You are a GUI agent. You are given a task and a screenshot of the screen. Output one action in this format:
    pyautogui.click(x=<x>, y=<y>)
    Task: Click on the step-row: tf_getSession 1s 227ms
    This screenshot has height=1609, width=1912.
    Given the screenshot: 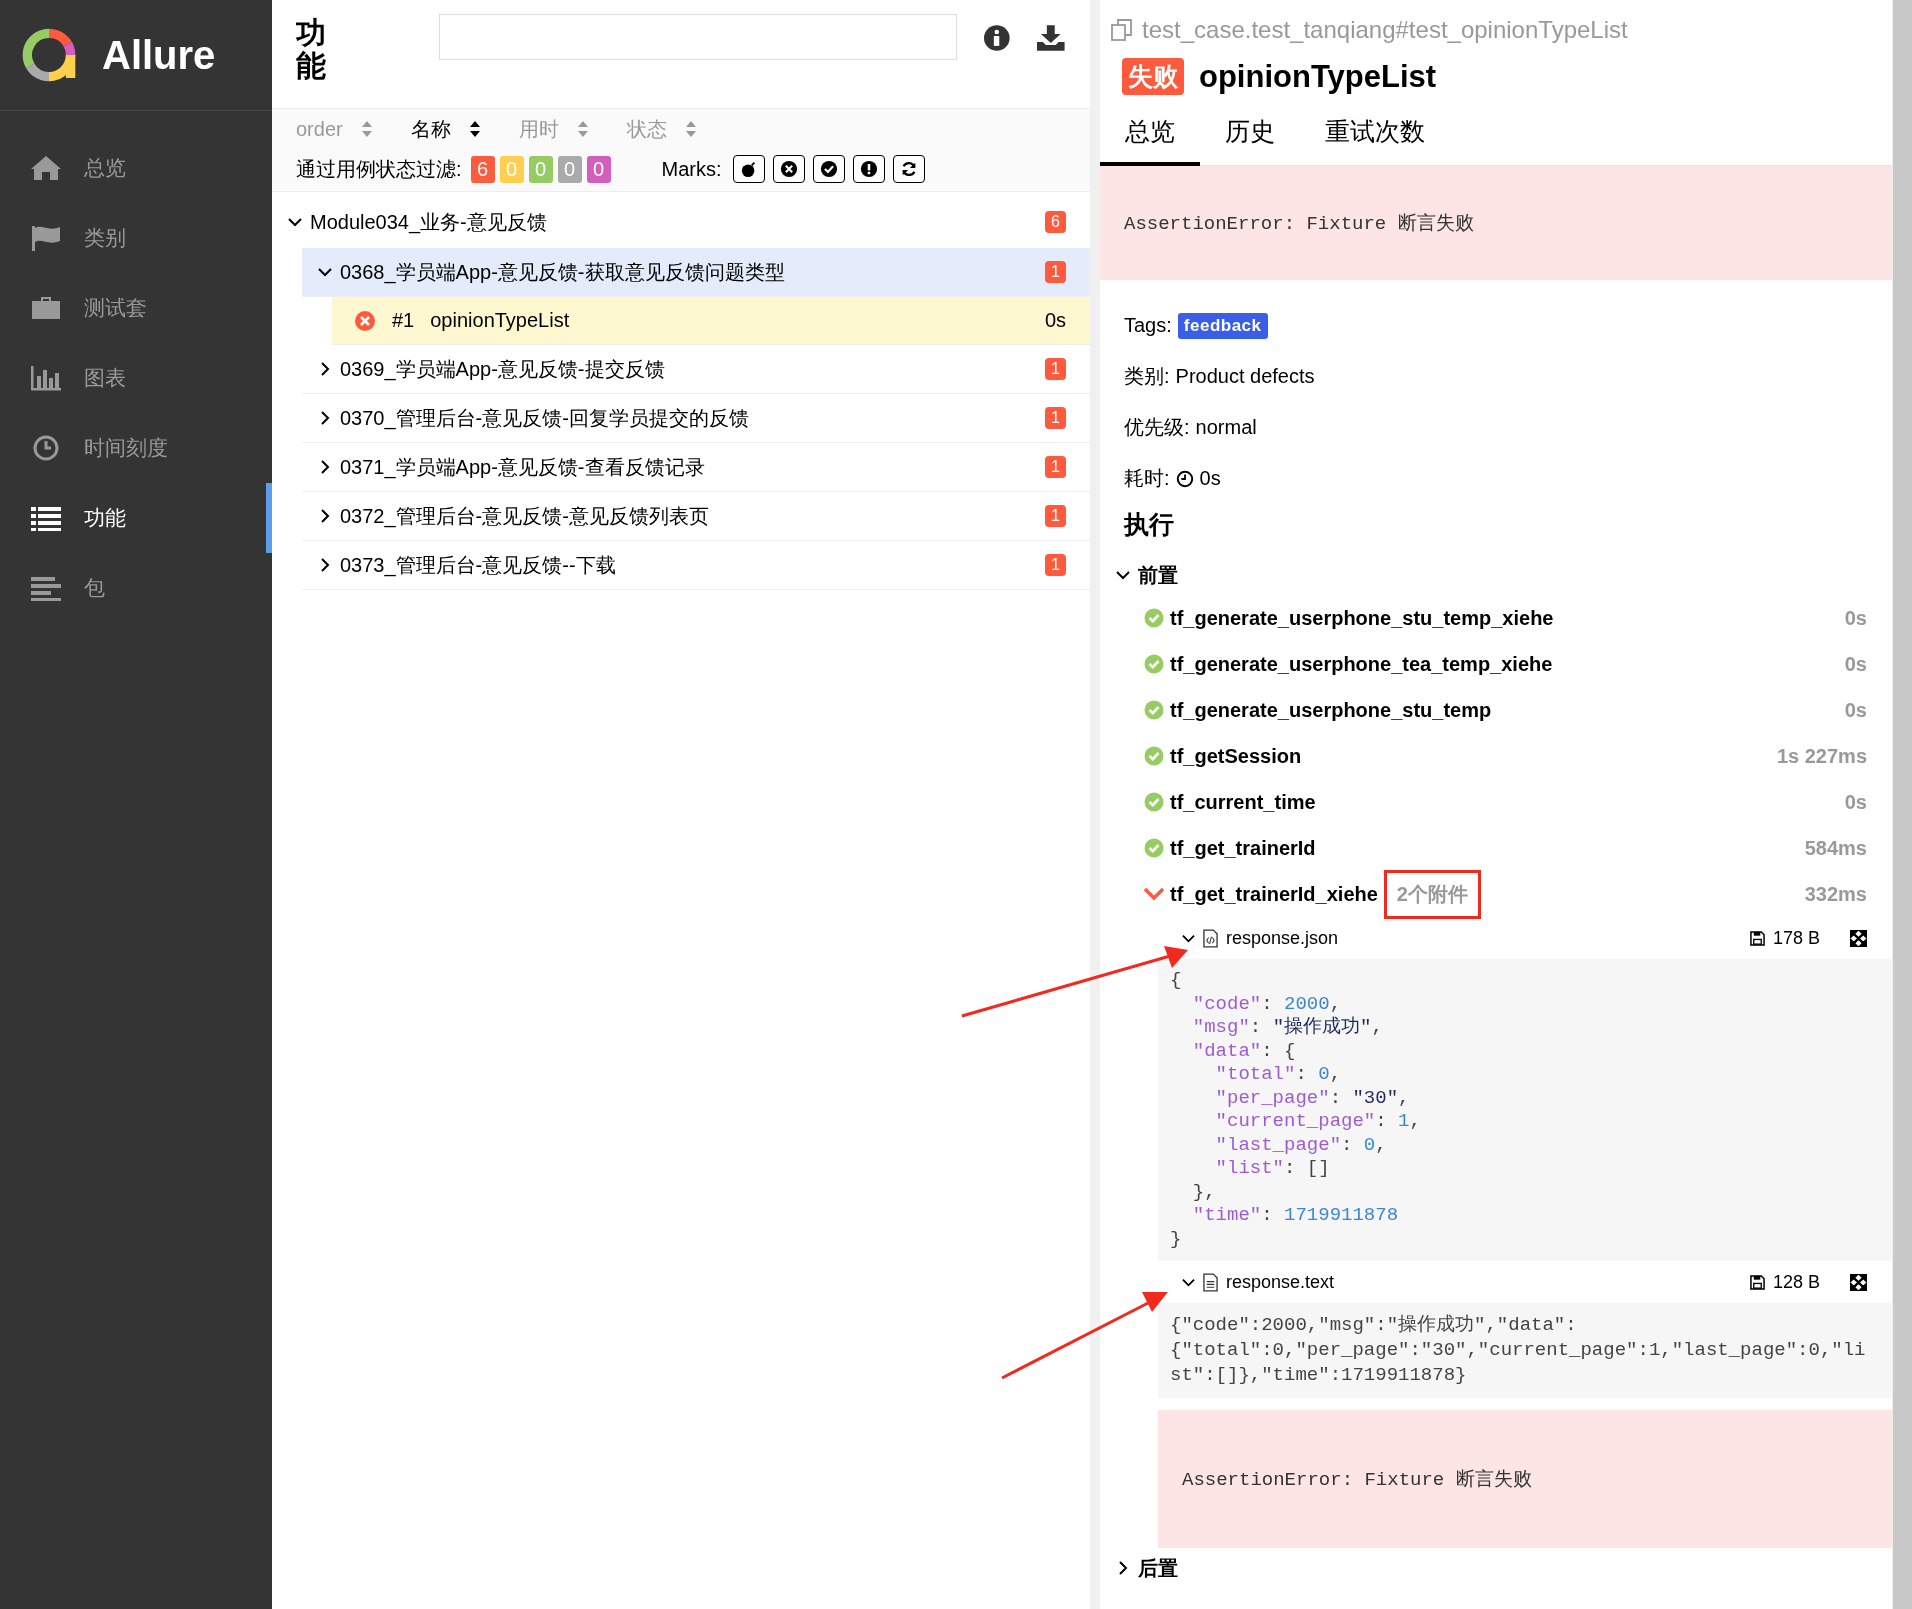 What is the action you would take?
    pyautogui.click(x=1496, y=756)
    